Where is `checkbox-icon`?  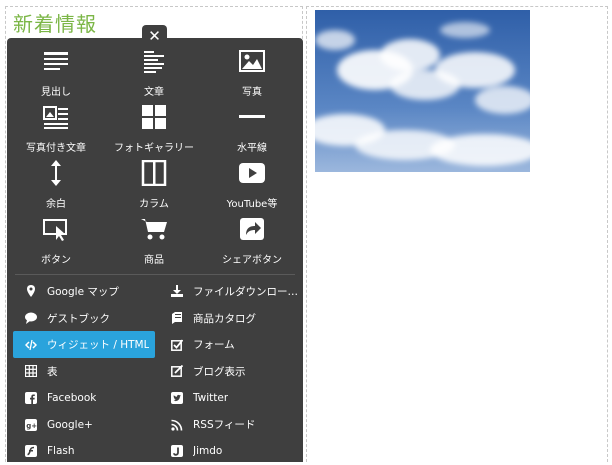 checkbox-icon is located at coordinates (182, 345).